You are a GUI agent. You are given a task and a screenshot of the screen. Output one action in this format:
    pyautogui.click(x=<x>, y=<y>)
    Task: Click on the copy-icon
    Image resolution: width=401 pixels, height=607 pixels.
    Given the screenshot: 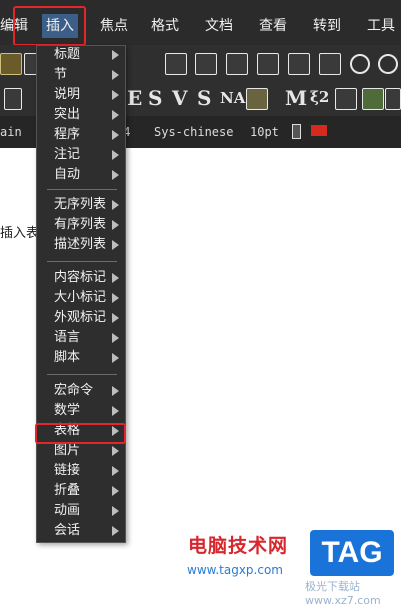 What is the action you would take?
    pyautogui.click(x=176, y=64)
    